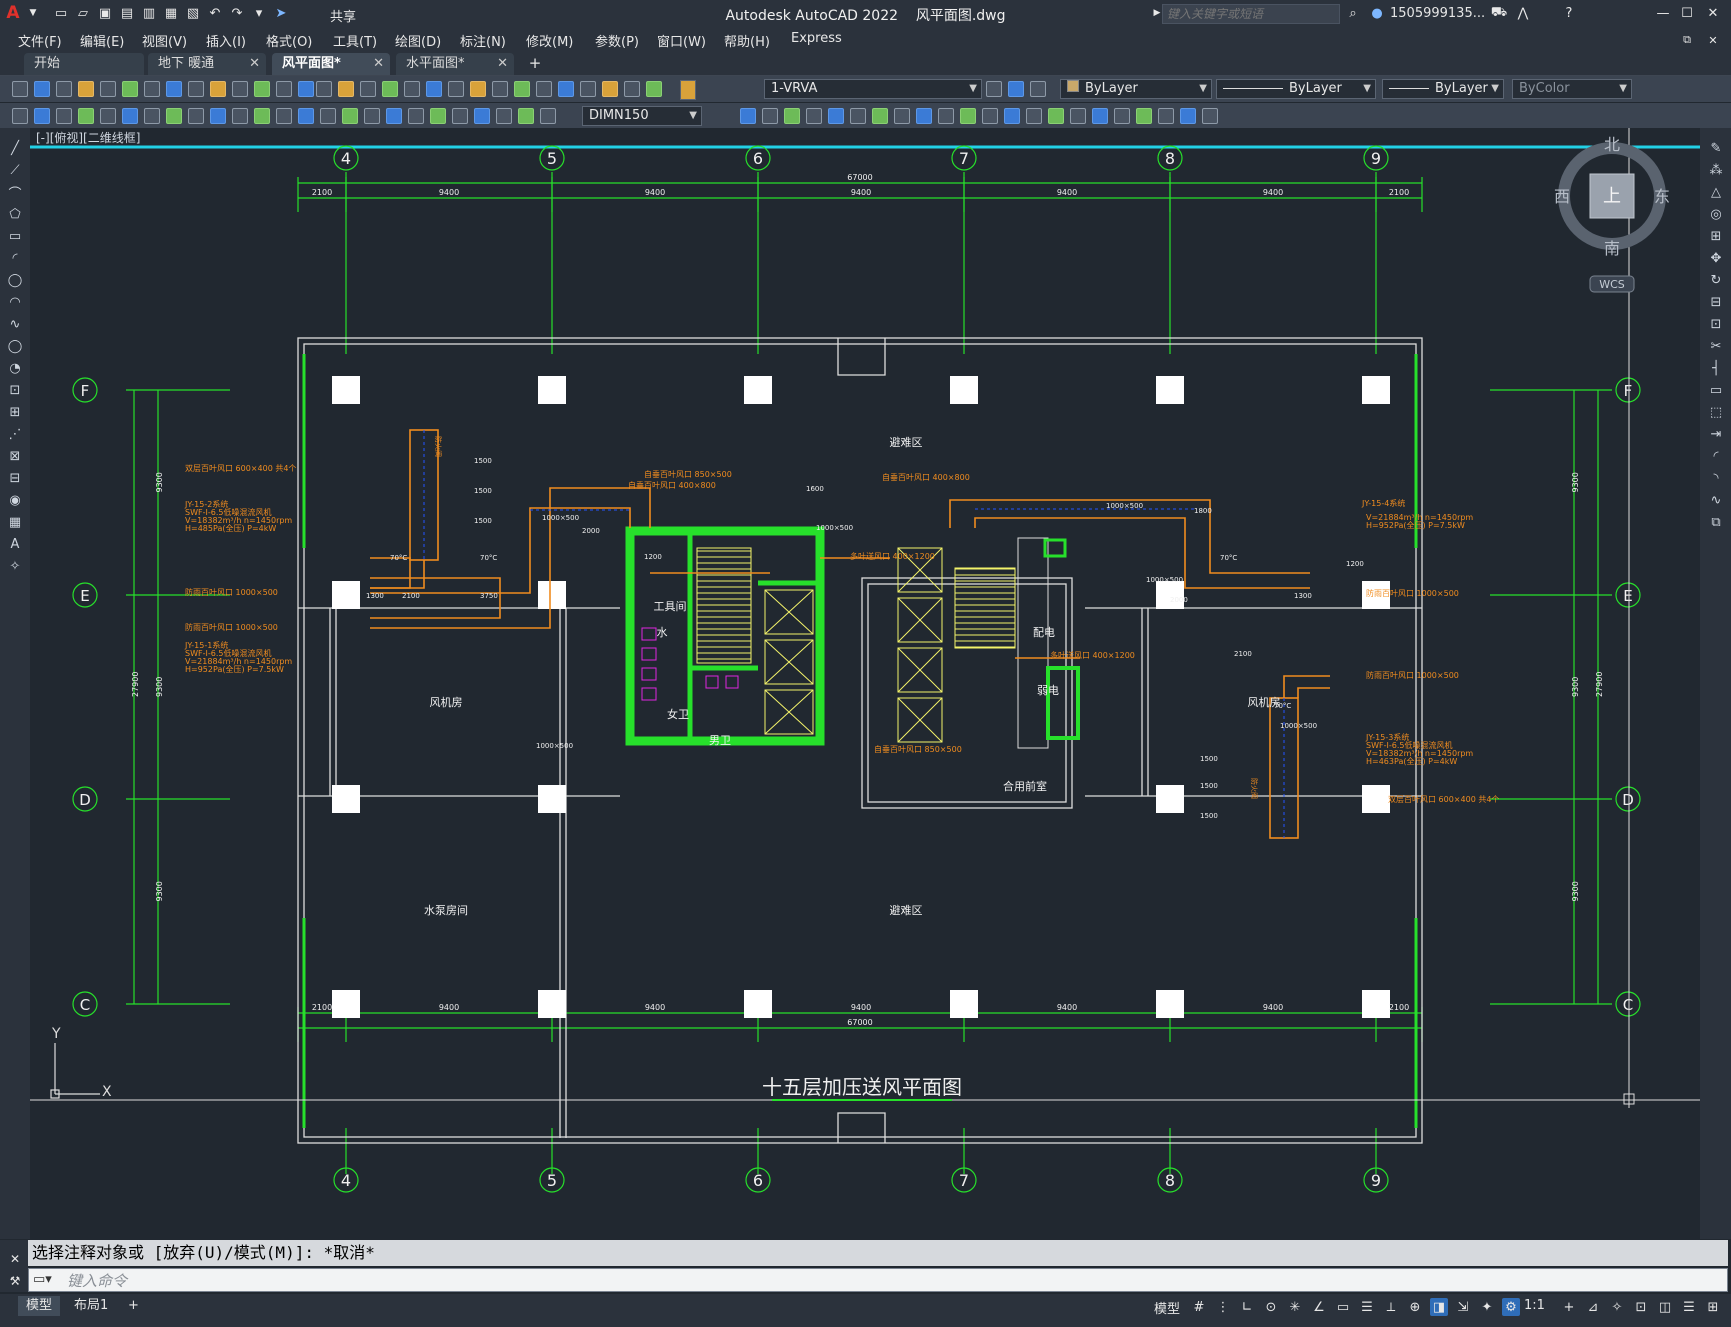 This screenshot has height=1327, width=1731. I want to click on modify-tool-icon: ⊡, so click(1716, 324).